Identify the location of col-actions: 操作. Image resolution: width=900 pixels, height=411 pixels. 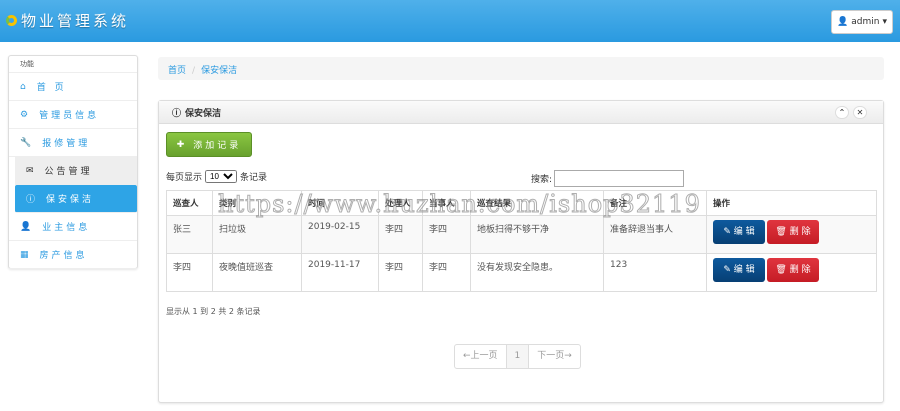
(791, 203).